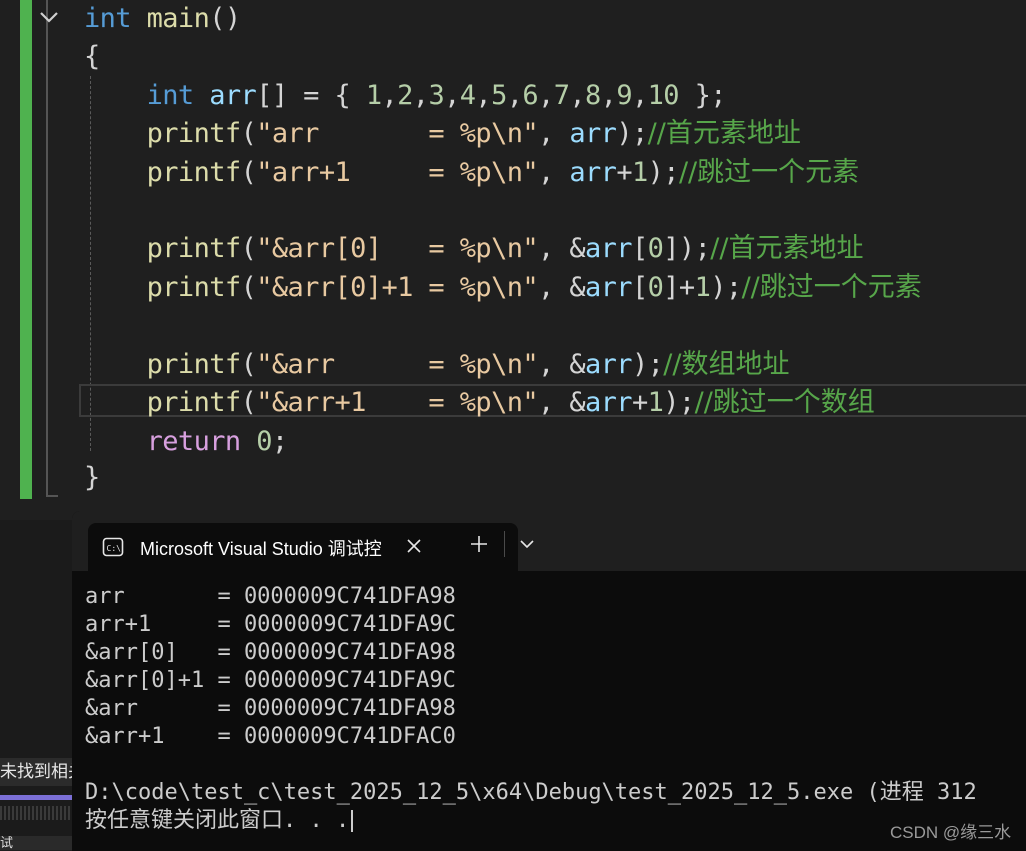 This screenshot has height=851, width=1026. Describe the element at coordinates (499, 95) in the screenshot. I see `code-token: 5` at that location.